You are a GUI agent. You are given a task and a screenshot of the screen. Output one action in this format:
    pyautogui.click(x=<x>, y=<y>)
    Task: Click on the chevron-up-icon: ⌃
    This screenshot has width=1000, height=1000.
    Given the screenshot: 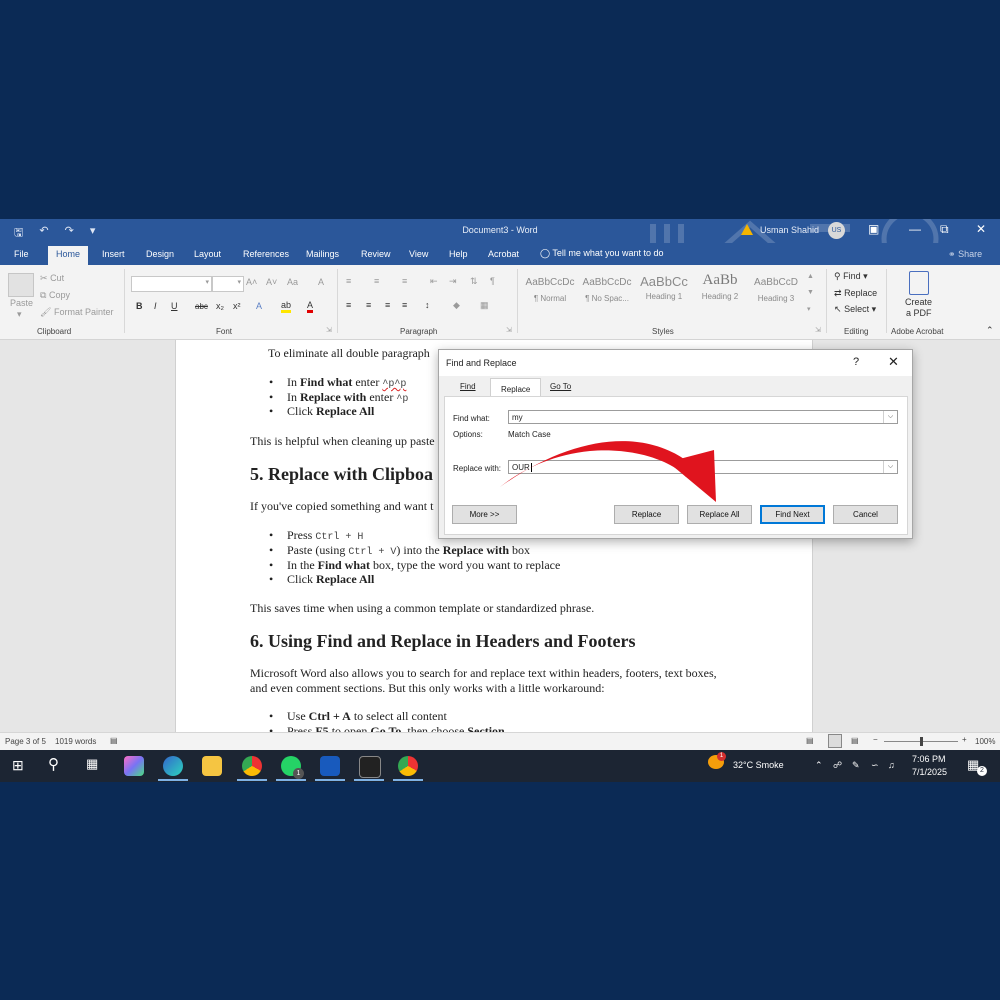 What is the action you would take?
    pyautogui.click(x=819, y=765)
    